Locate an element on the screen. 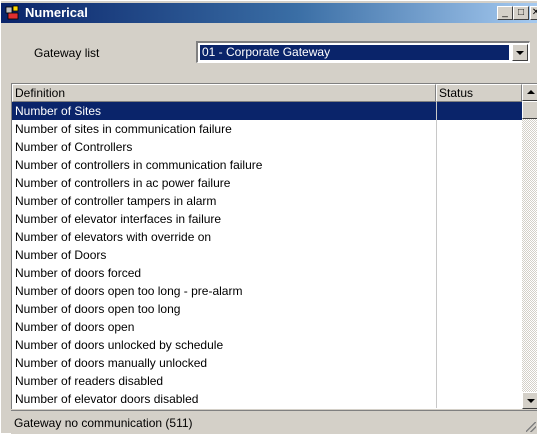  table-row: Number of controller tampers in alarm is located at coordinates (267, 201).